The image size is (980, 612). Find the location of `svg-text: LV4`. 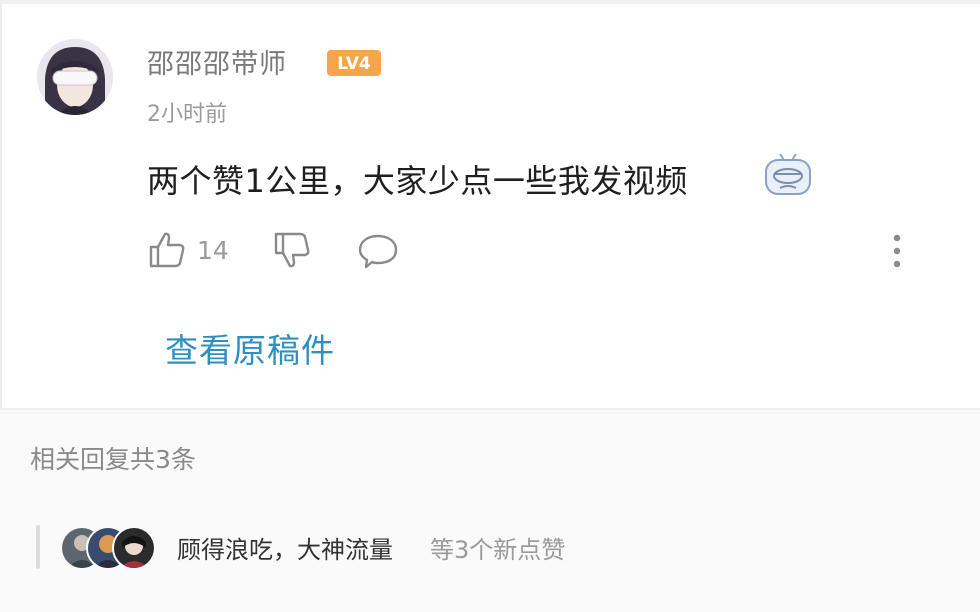

svg-text: LV4 is located at coordinates (354, 64).